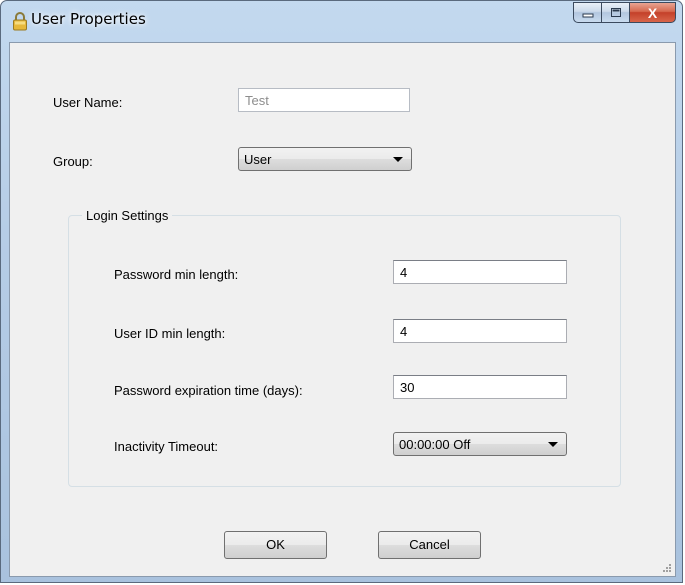  I want to click on inactivity-timeout-selected-value: 00:00:00 Off, so click(435, 444).